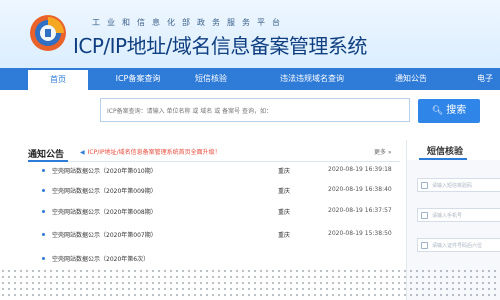 Image resolution: width=500 pixels, height=300 pixels. What do you see at coordinates (443, 159) in the screenshot?
I see `sms-tab-underline` at bounding box center [443, 159].